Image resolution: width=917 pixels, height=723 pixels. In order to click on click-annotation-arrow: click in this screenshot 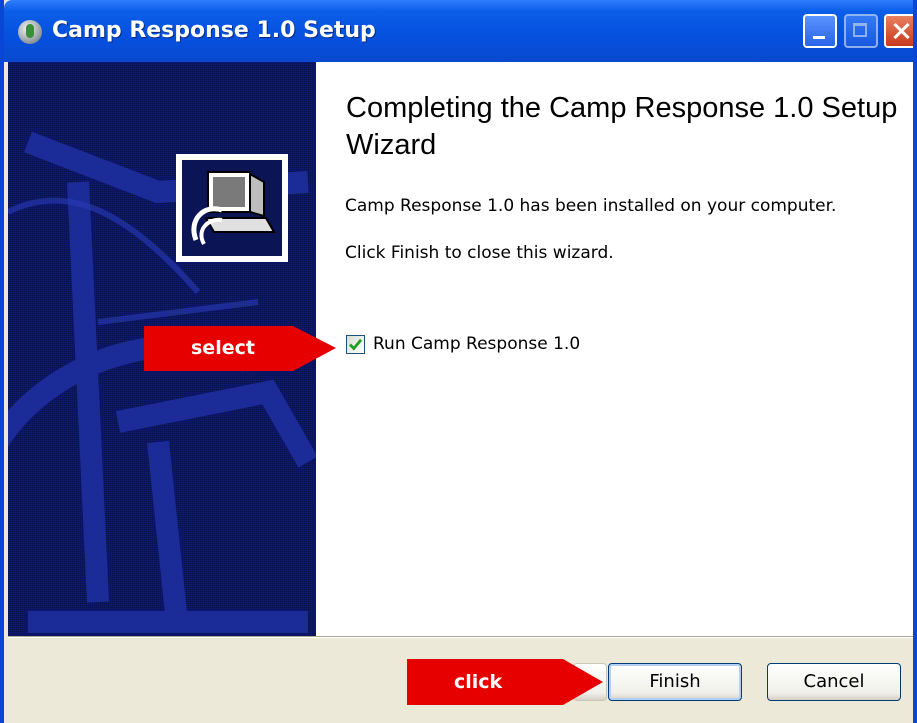, I will do `click(505, 682)`.